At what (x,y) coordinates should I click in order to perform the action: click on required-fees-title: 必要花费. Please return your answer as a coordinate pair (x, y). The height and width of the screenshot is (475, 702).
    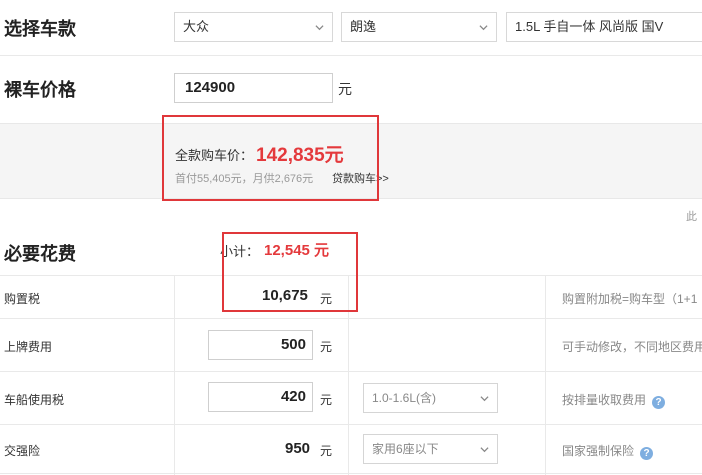
    Looking at the image, I should click on (40, 254).